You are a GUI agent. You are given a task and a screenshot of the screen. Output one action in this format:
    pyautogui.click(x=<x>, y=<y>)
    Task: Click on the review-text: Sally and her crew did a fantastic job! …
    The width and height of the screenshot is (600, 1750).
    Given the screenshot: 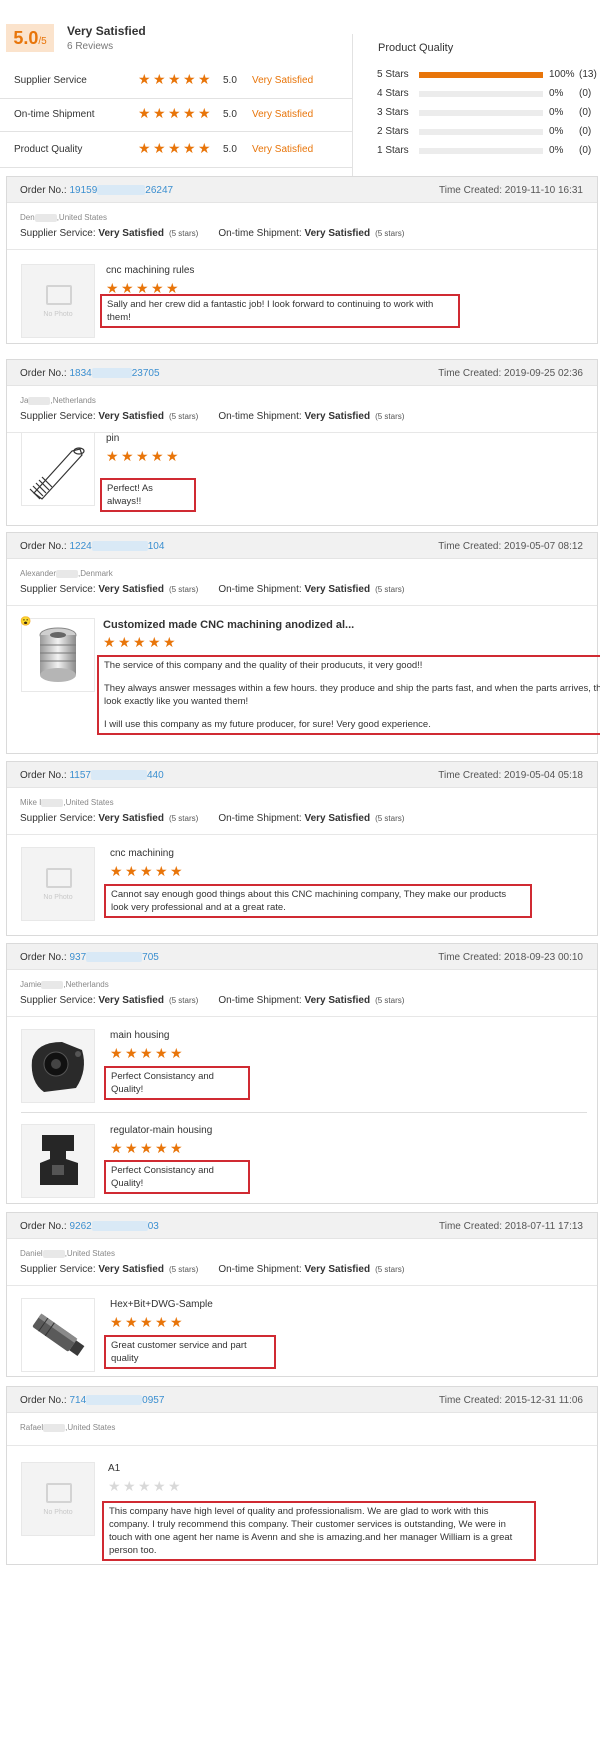 What is the action you would take?
    pyautogui.click(x=280, y=311)
    